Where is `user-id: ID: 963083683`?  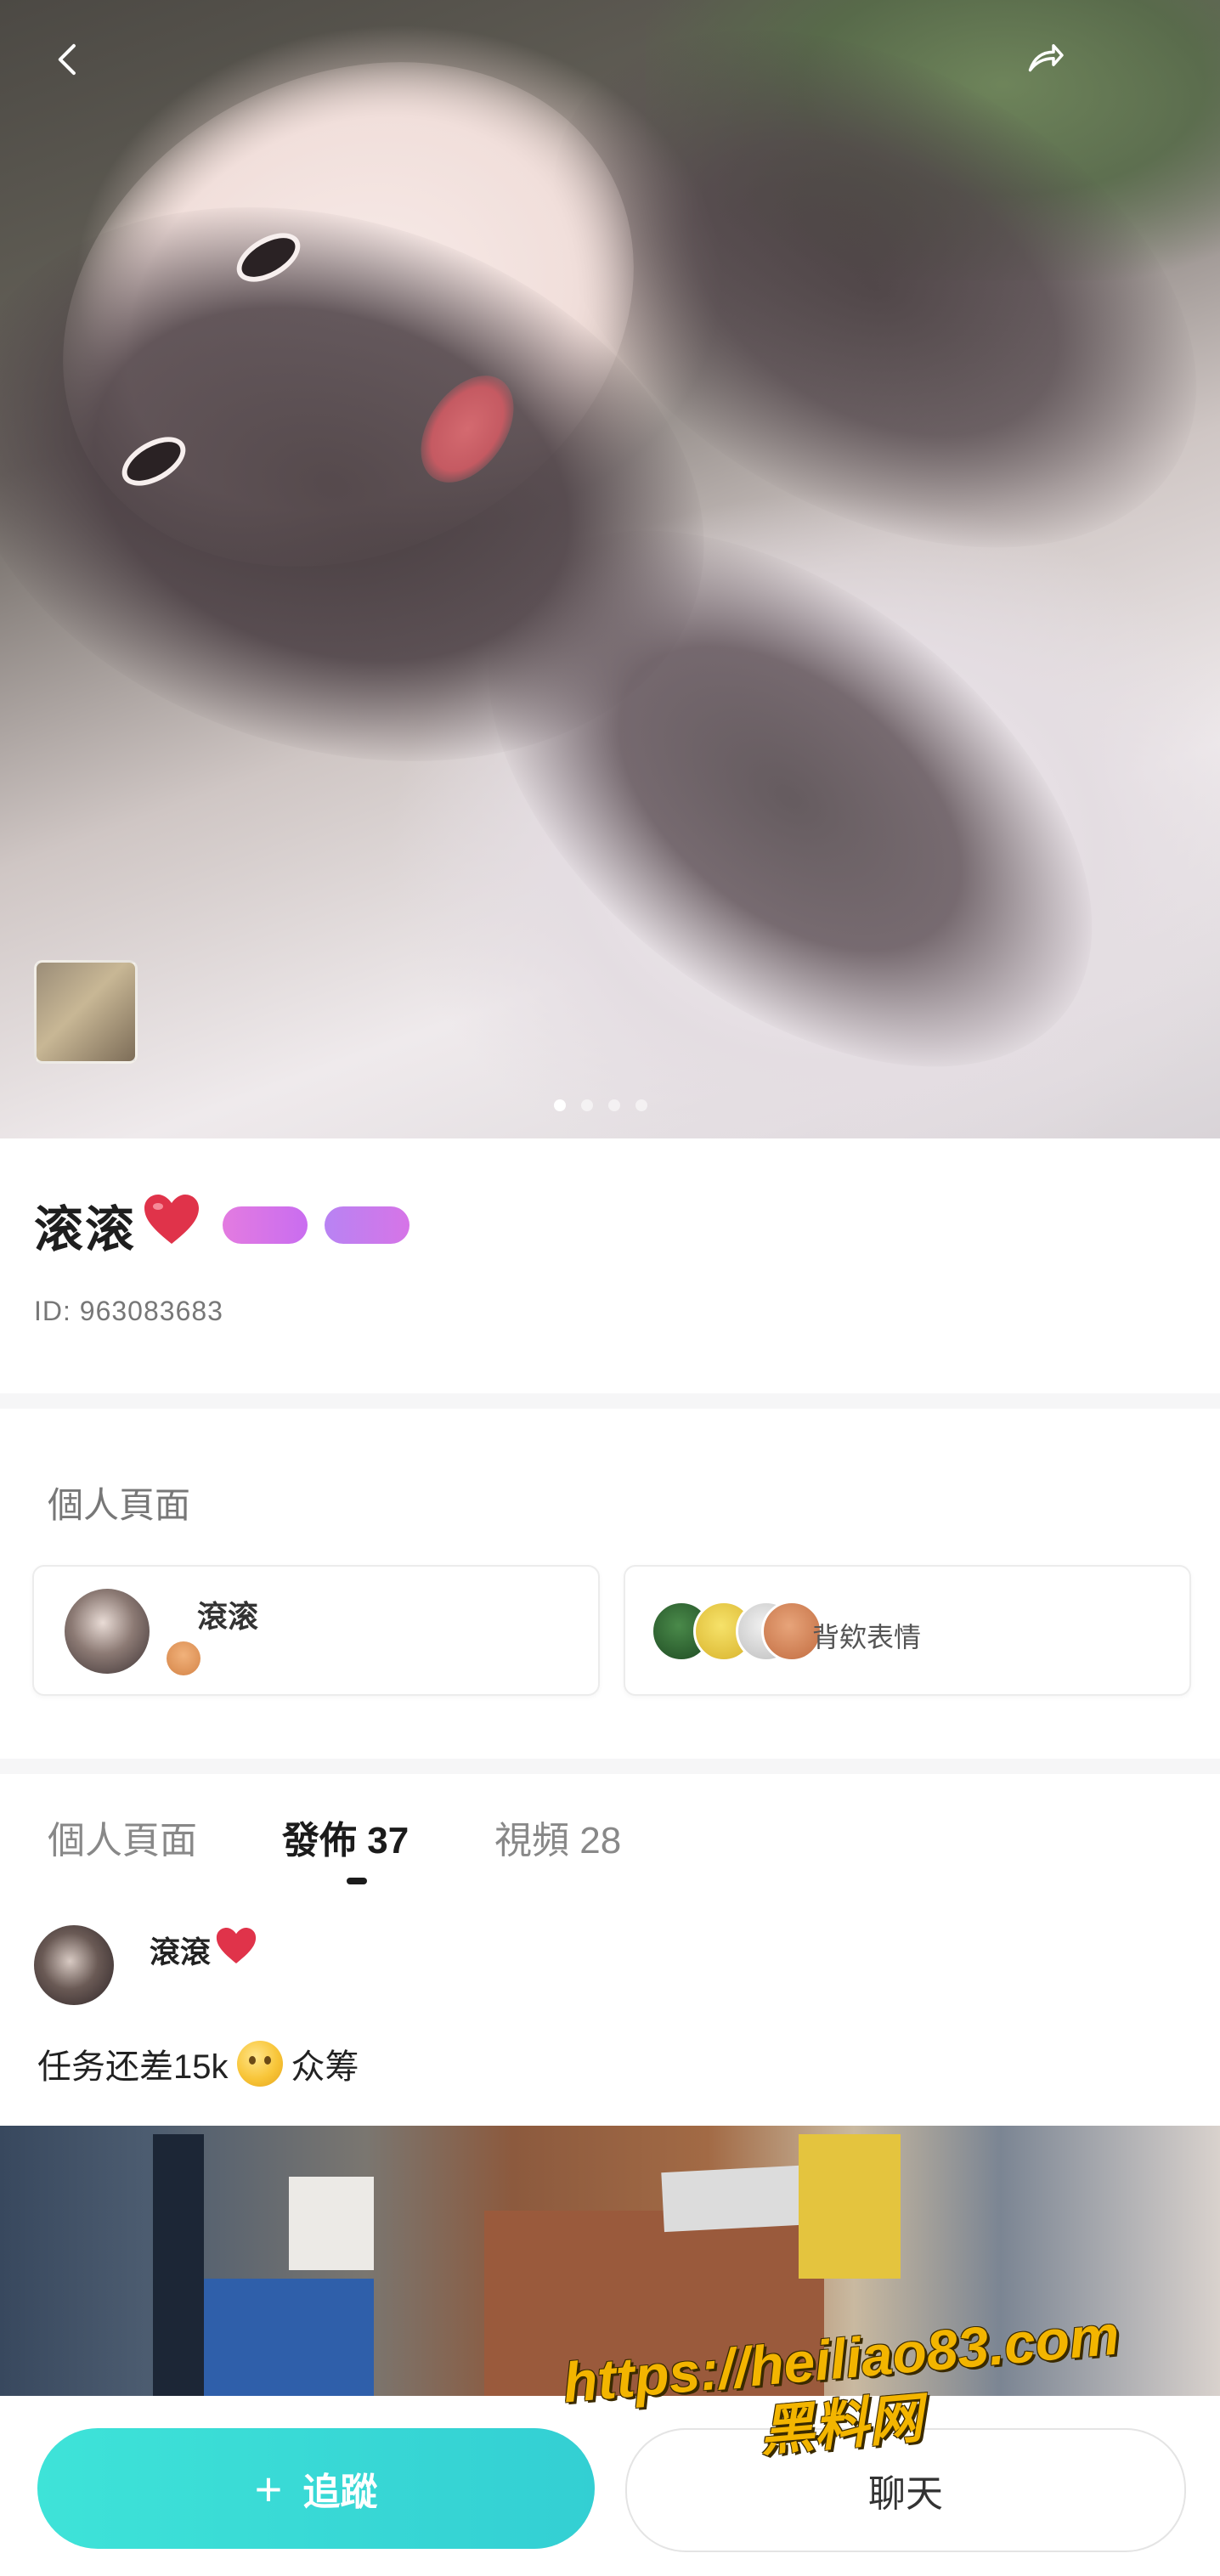
user-id: ID: 963083683 is located at coordinates (128, 1311).